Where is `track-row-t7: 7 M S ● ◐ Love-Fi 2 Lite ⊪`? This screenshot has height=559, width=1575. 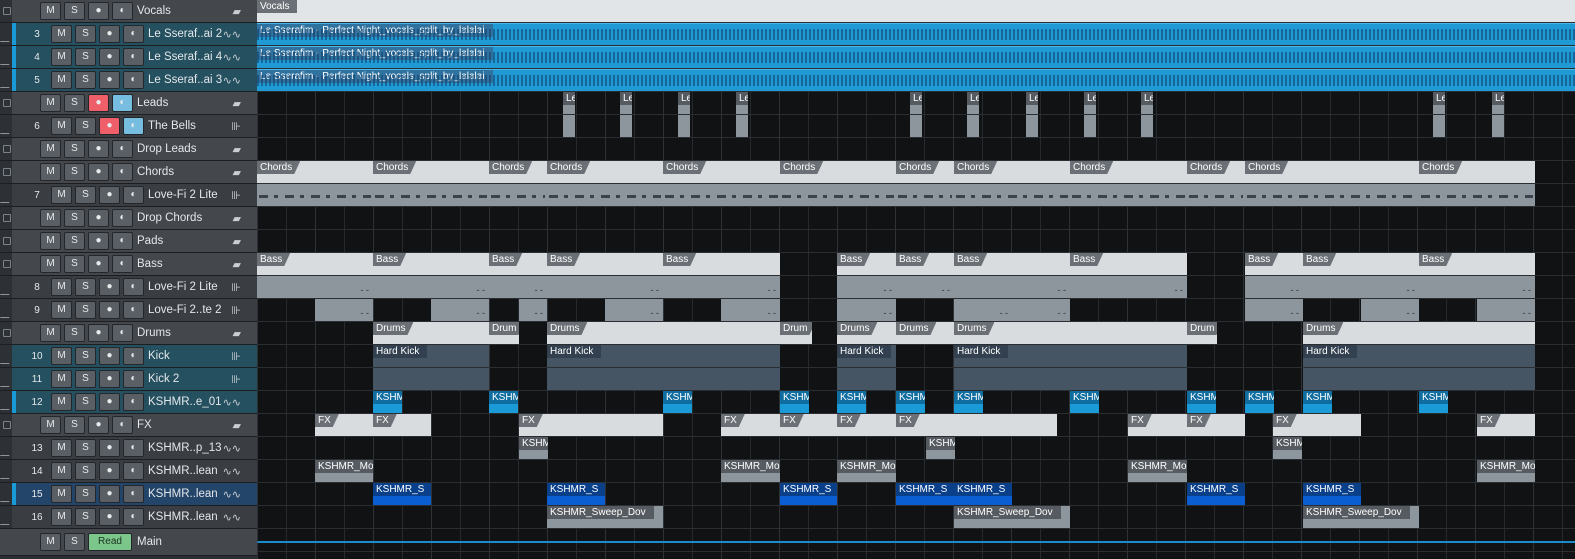
track-row-t7: 7 M S ● ◐ Love-Fi 2 Lite ⊪ is located at coordinates (128, 195).